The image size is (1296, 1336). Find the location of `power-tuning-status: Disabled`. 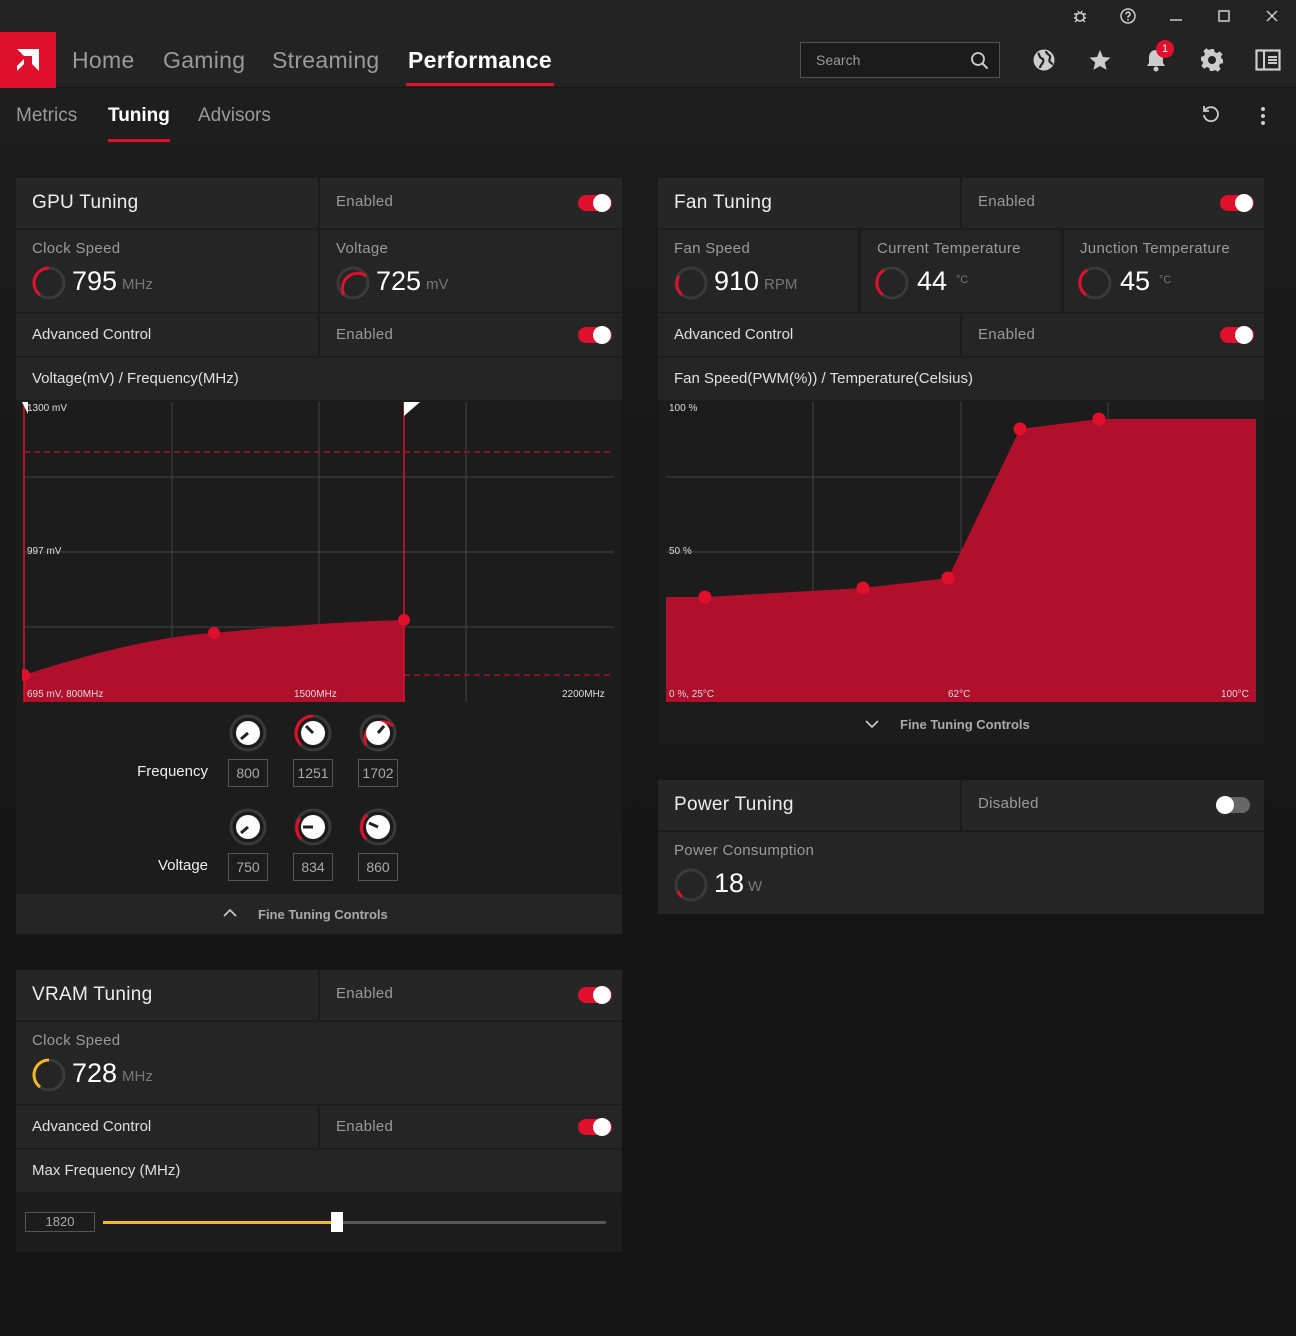

power-tuning-status: Disabled is located at coordinates (1113, 805).